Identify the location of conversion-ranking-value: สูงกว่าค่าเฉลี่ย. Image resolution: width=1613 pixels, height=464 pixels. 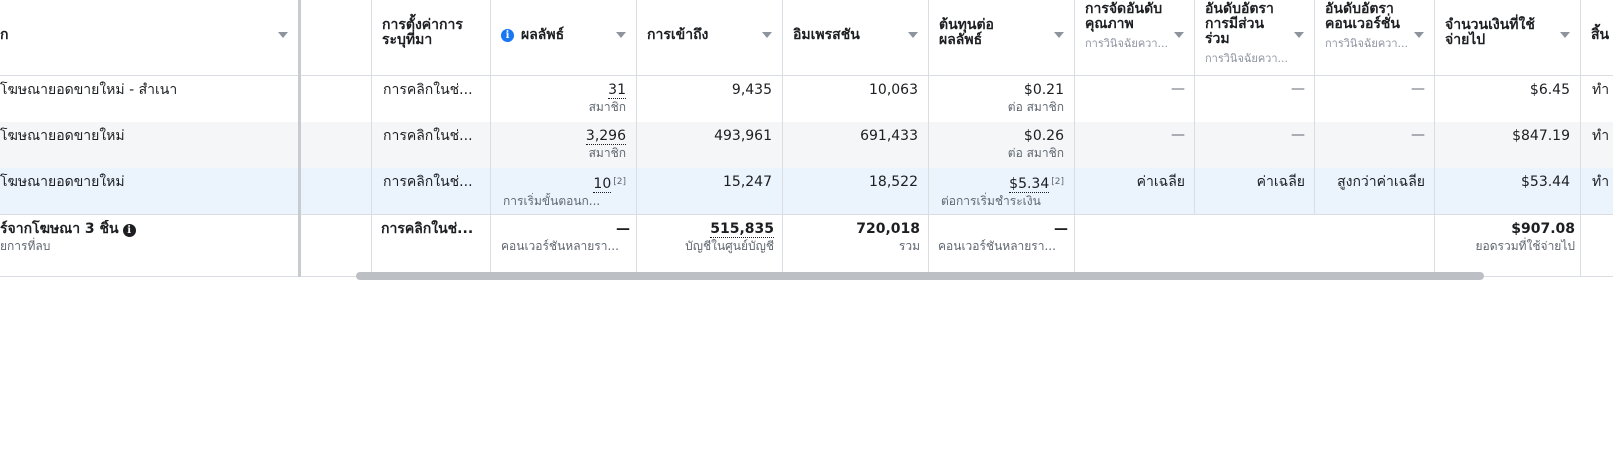
(1381, 182).